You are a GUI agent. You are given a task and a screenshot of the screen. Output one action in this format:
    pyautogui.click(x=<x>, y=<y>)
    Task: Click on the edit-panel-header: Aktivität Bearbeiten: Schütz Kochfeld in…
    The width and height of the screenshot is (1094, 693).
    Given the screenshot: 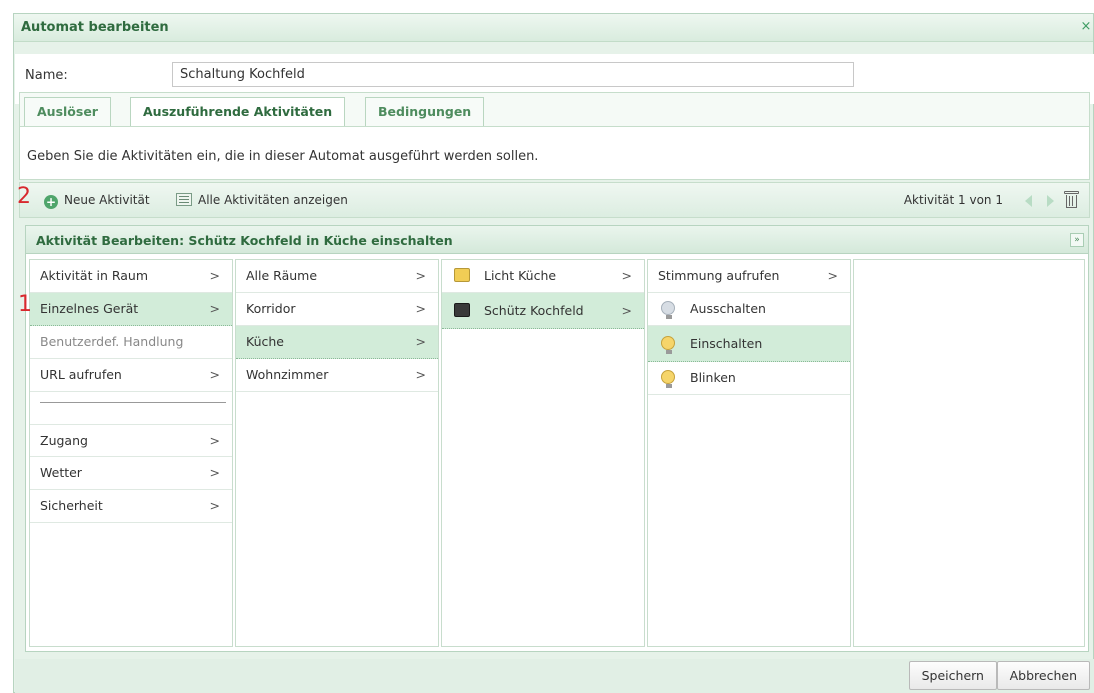 What is the action you would take?
    pyautogui.click(x=557, y=240)
    